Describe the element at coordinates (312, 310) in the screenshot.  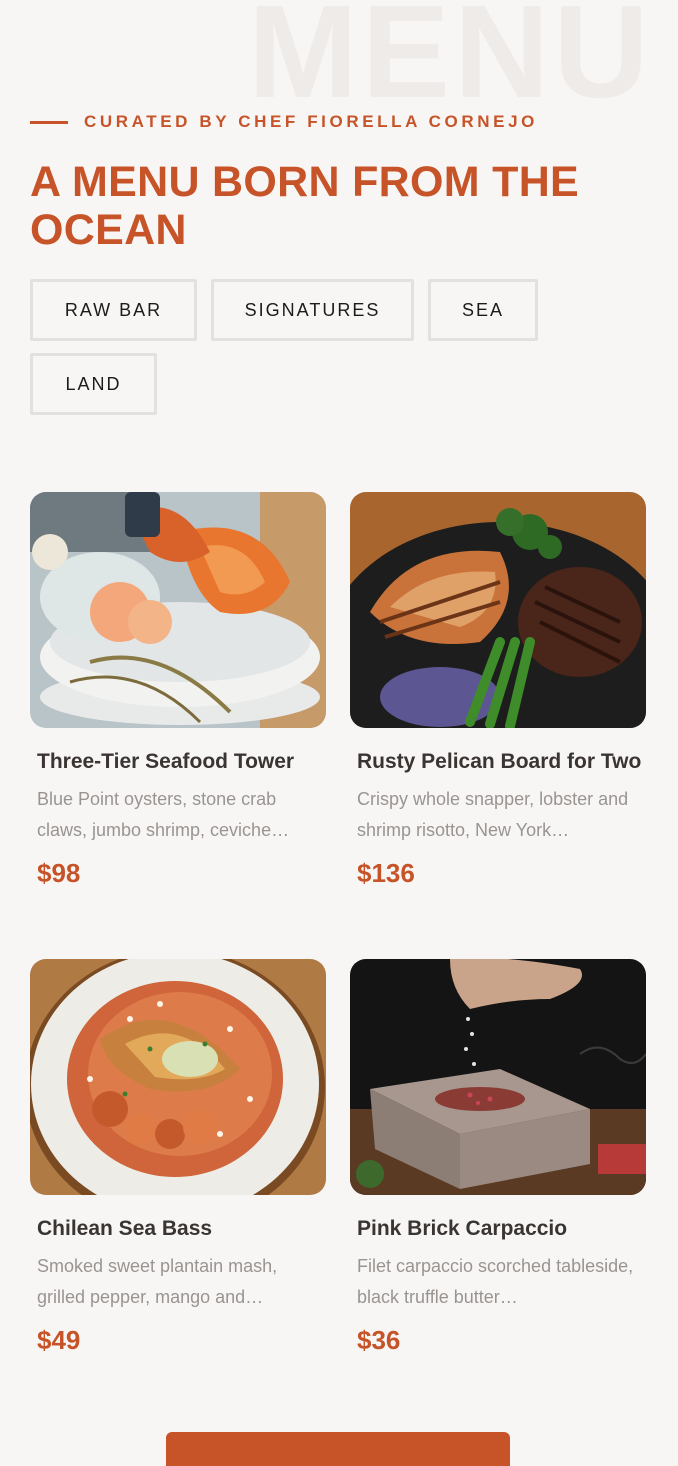
I see `tab-signatures: SIGNATURES` at that location.